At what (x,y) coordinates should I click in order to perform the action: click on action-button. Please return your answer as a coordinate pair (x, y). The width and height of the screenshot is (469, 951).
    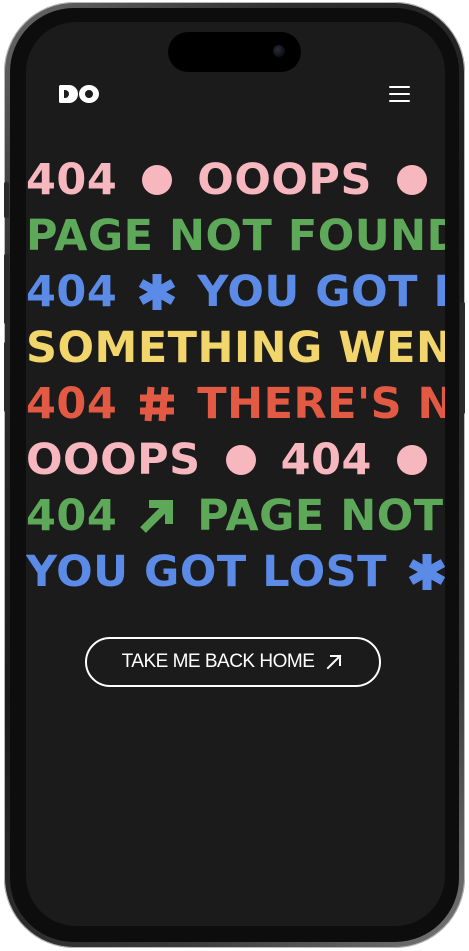
    Looking at the image, I should click on (6, 200).